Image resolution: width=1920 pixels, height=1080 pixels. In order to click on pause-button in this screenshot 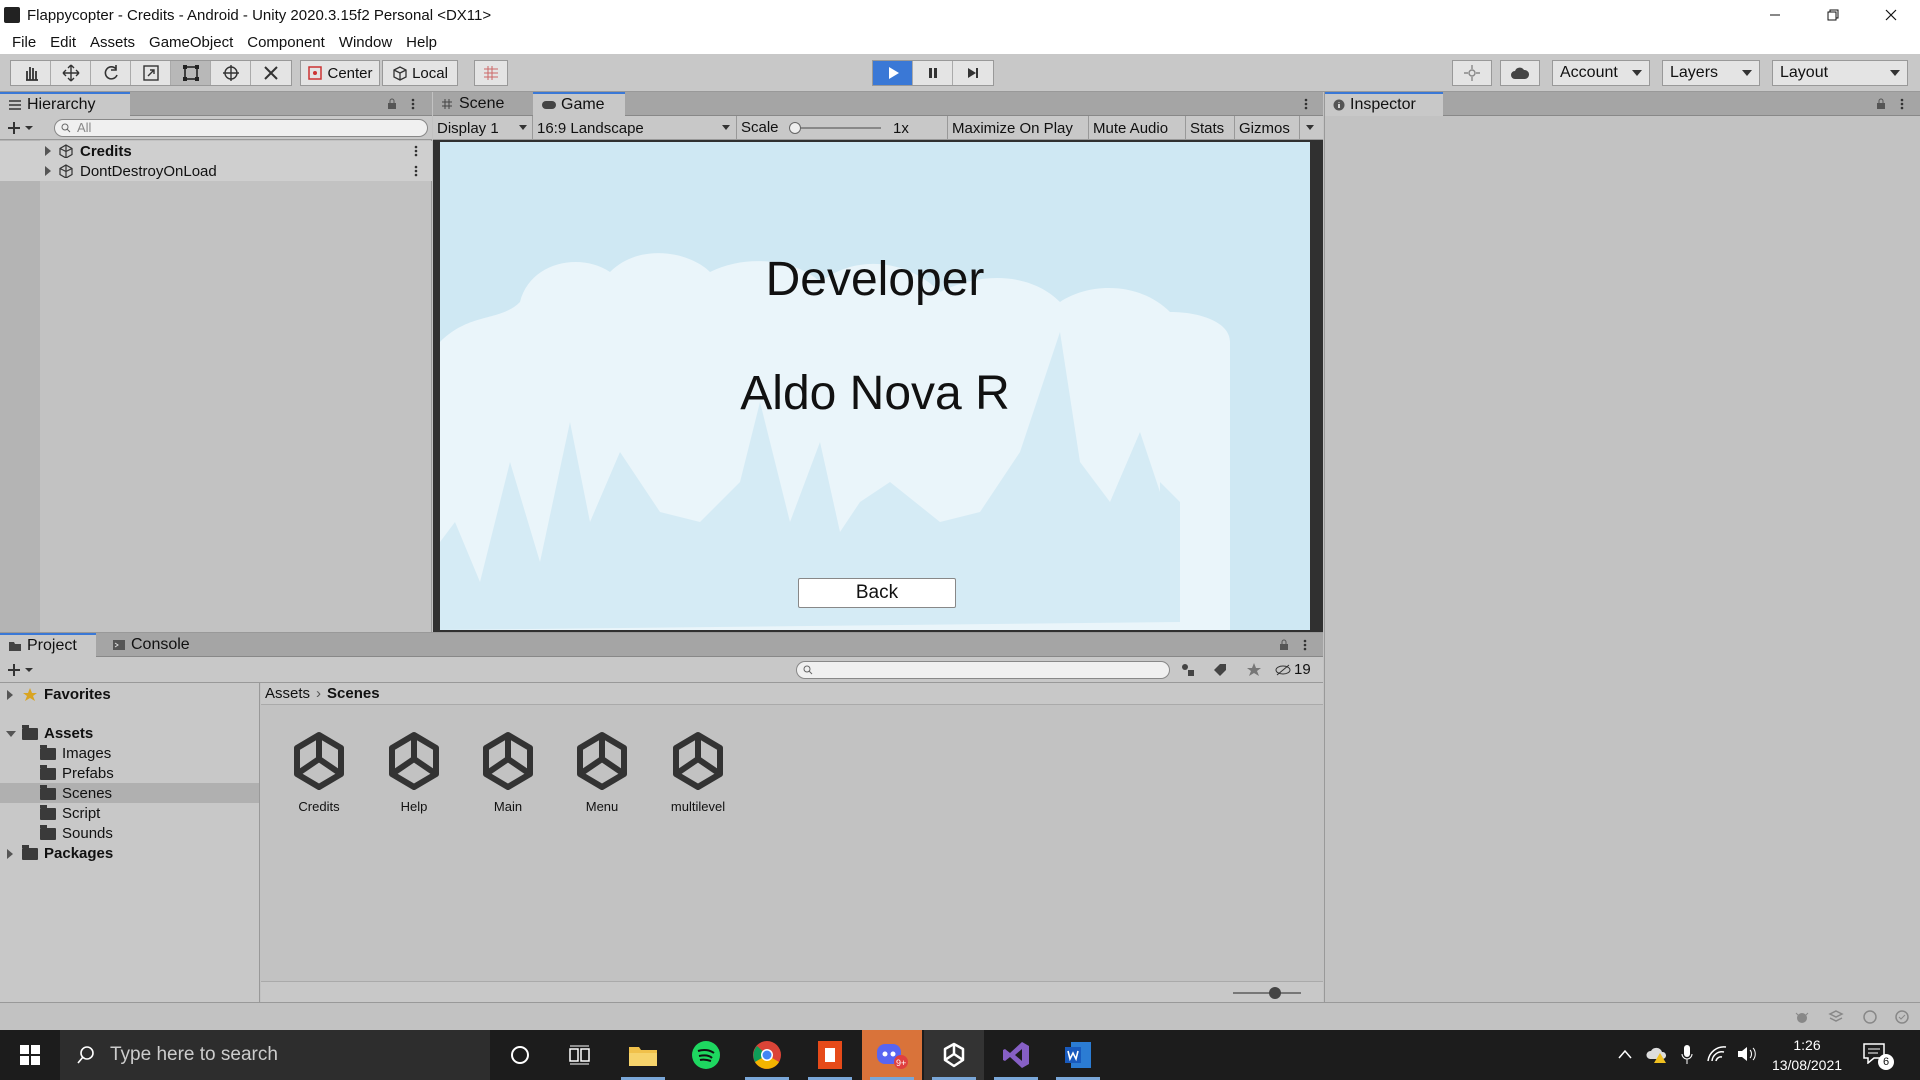, I will do `click(933, 73)`.